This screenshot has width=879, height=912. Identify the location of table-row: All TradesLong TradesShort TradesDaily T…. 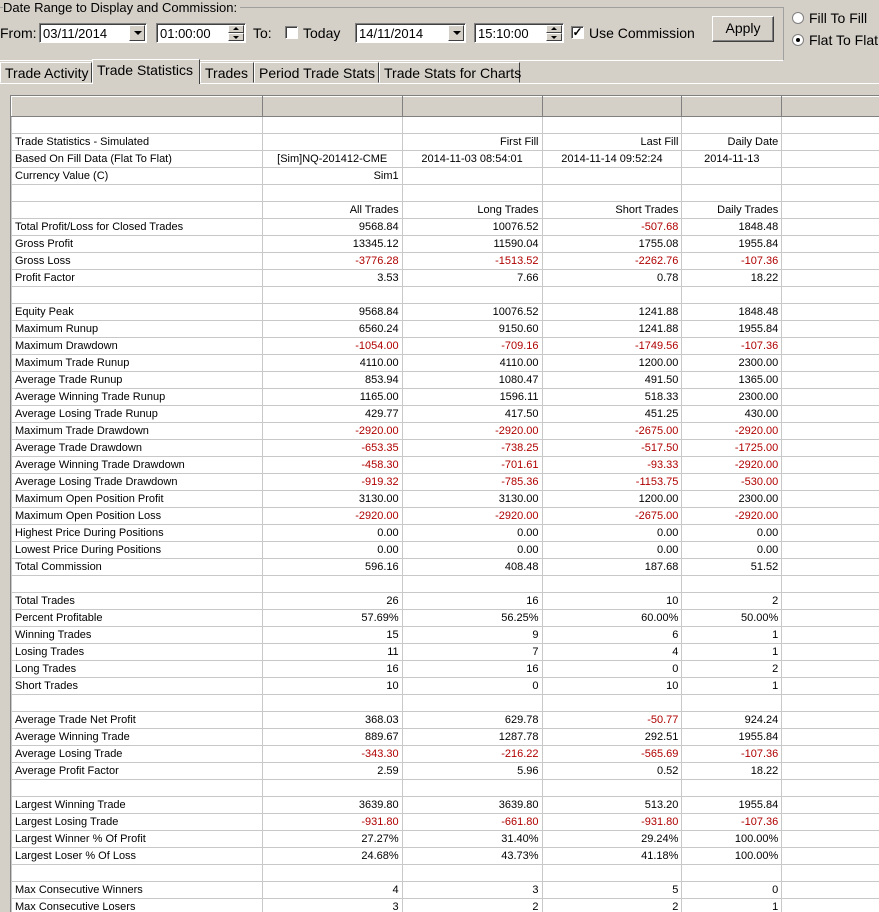
(445, 210).